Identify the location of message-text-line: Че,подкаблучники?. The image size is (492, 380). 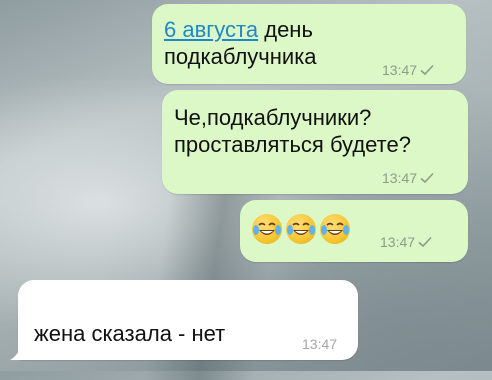
(273, 117).